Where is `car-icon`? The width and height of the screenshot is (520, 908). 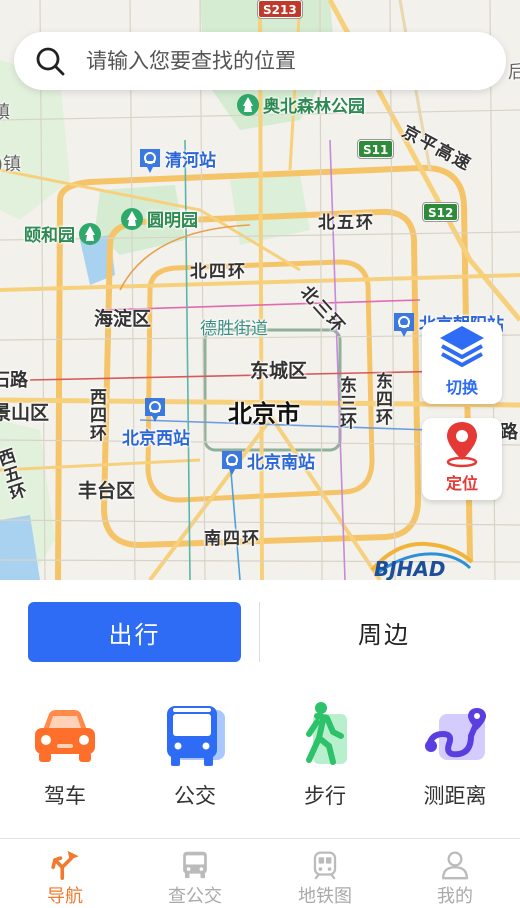 car-icon is located at coordinates (65, 736).